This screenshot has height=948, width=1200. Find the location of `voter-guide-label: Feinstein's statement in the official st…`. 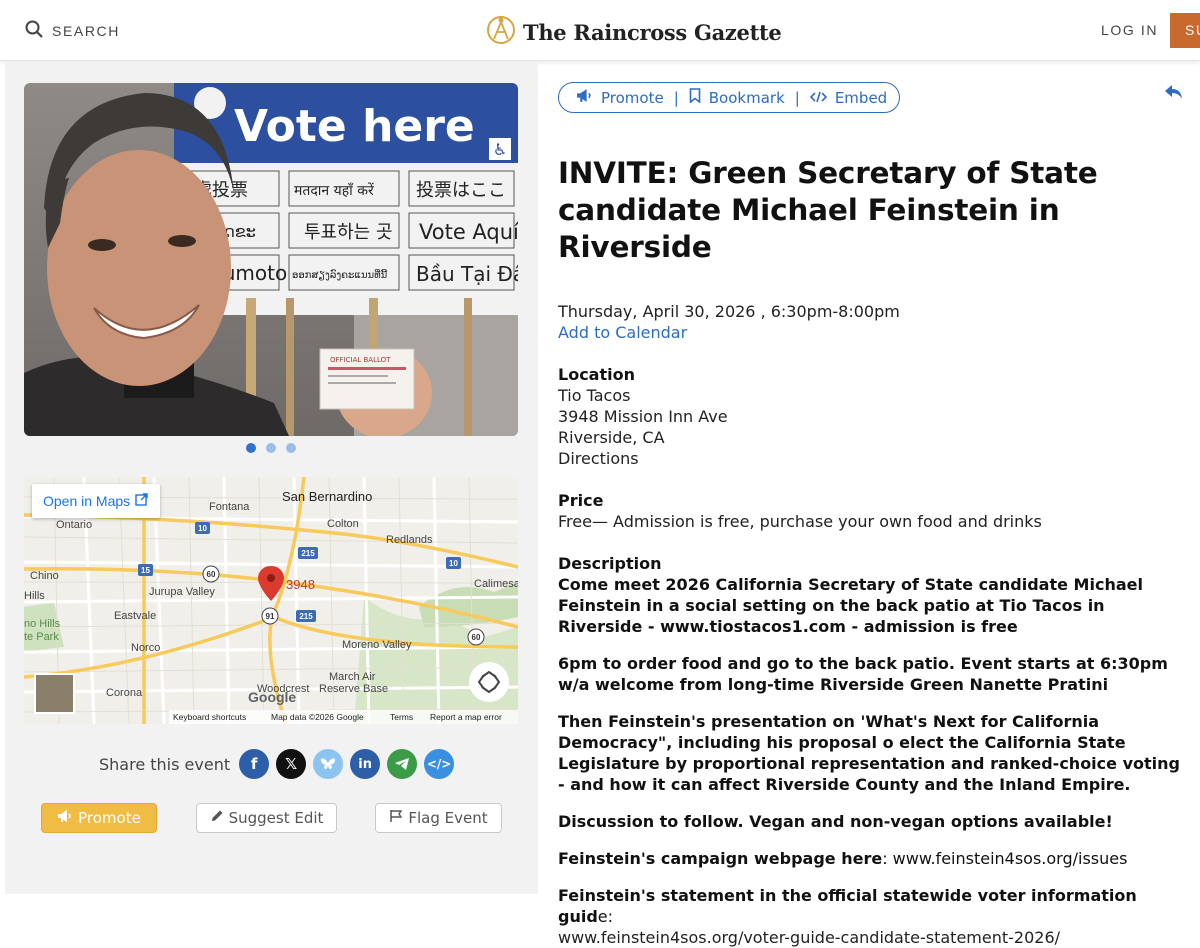

voter-guide-label: Feinstein's statement in the official st… is located at coordinates (847, 906).